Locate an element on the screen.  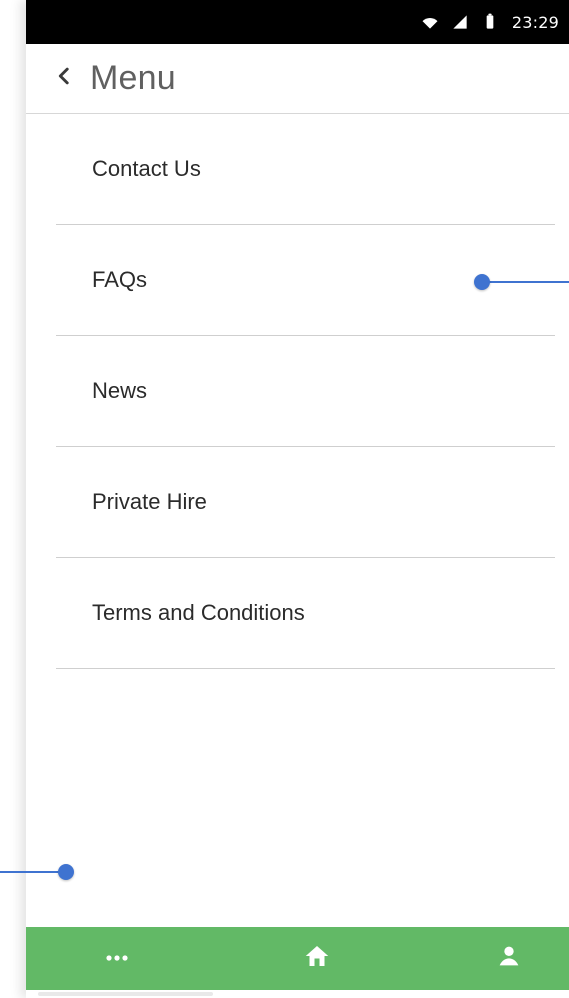
menu-item-label: Terms and Conditions is located at coordinates (198, 612).